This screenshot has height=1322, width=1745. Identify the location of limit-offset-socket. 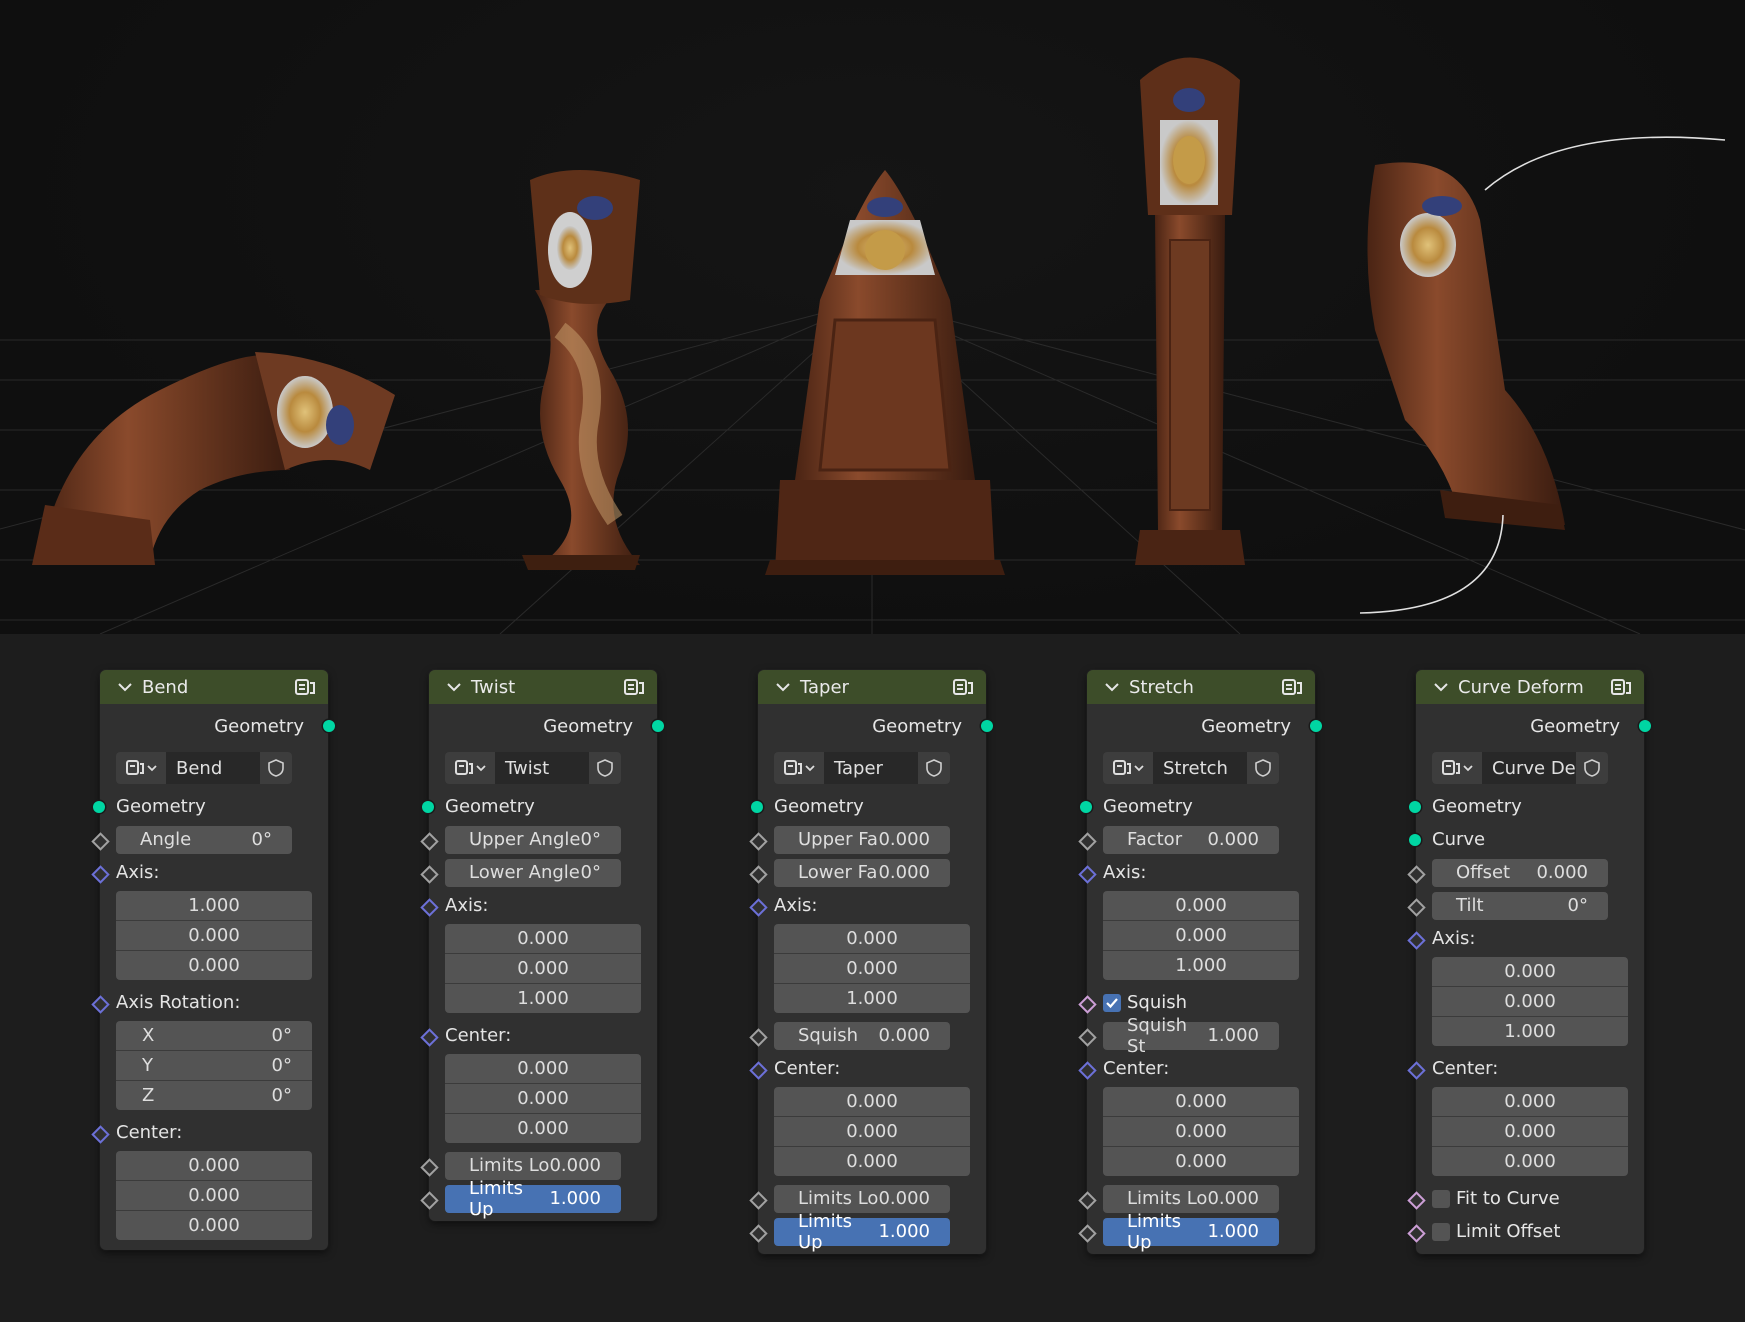
(1416, 1233).